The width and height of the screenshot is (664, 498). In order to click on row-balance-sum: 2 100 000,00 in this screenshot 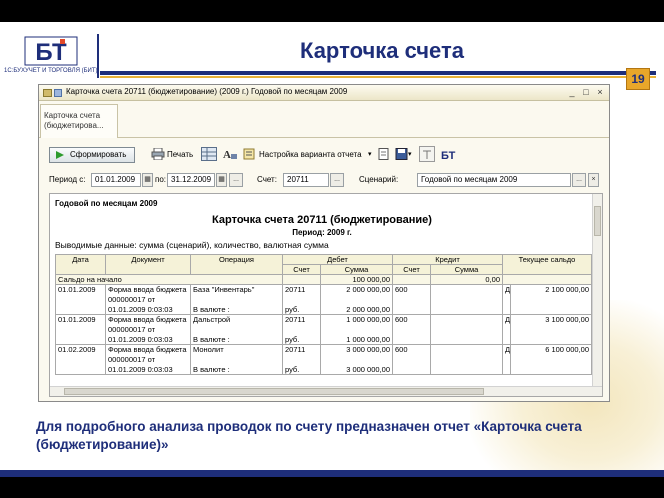, I will do `click(551, 289)`.